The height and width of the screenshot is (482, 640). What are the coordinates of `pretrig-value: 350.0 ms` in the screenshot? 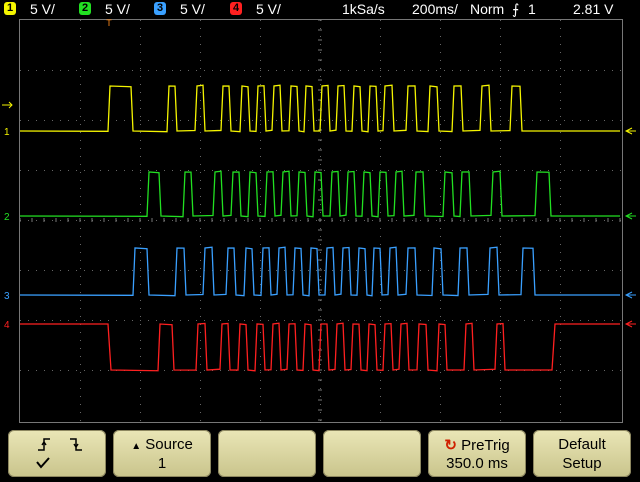 It's located at (477, 463).